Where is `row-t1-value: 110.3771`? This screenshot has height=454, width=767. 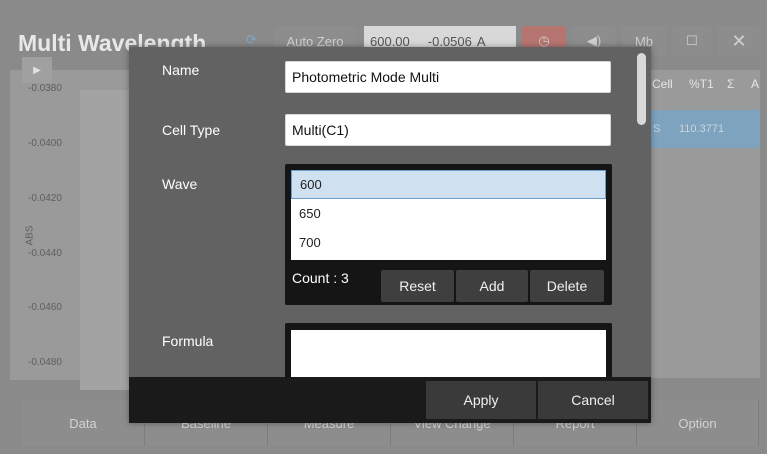 row-t1-value: 110.3771 is located at coordinates (702, 129).